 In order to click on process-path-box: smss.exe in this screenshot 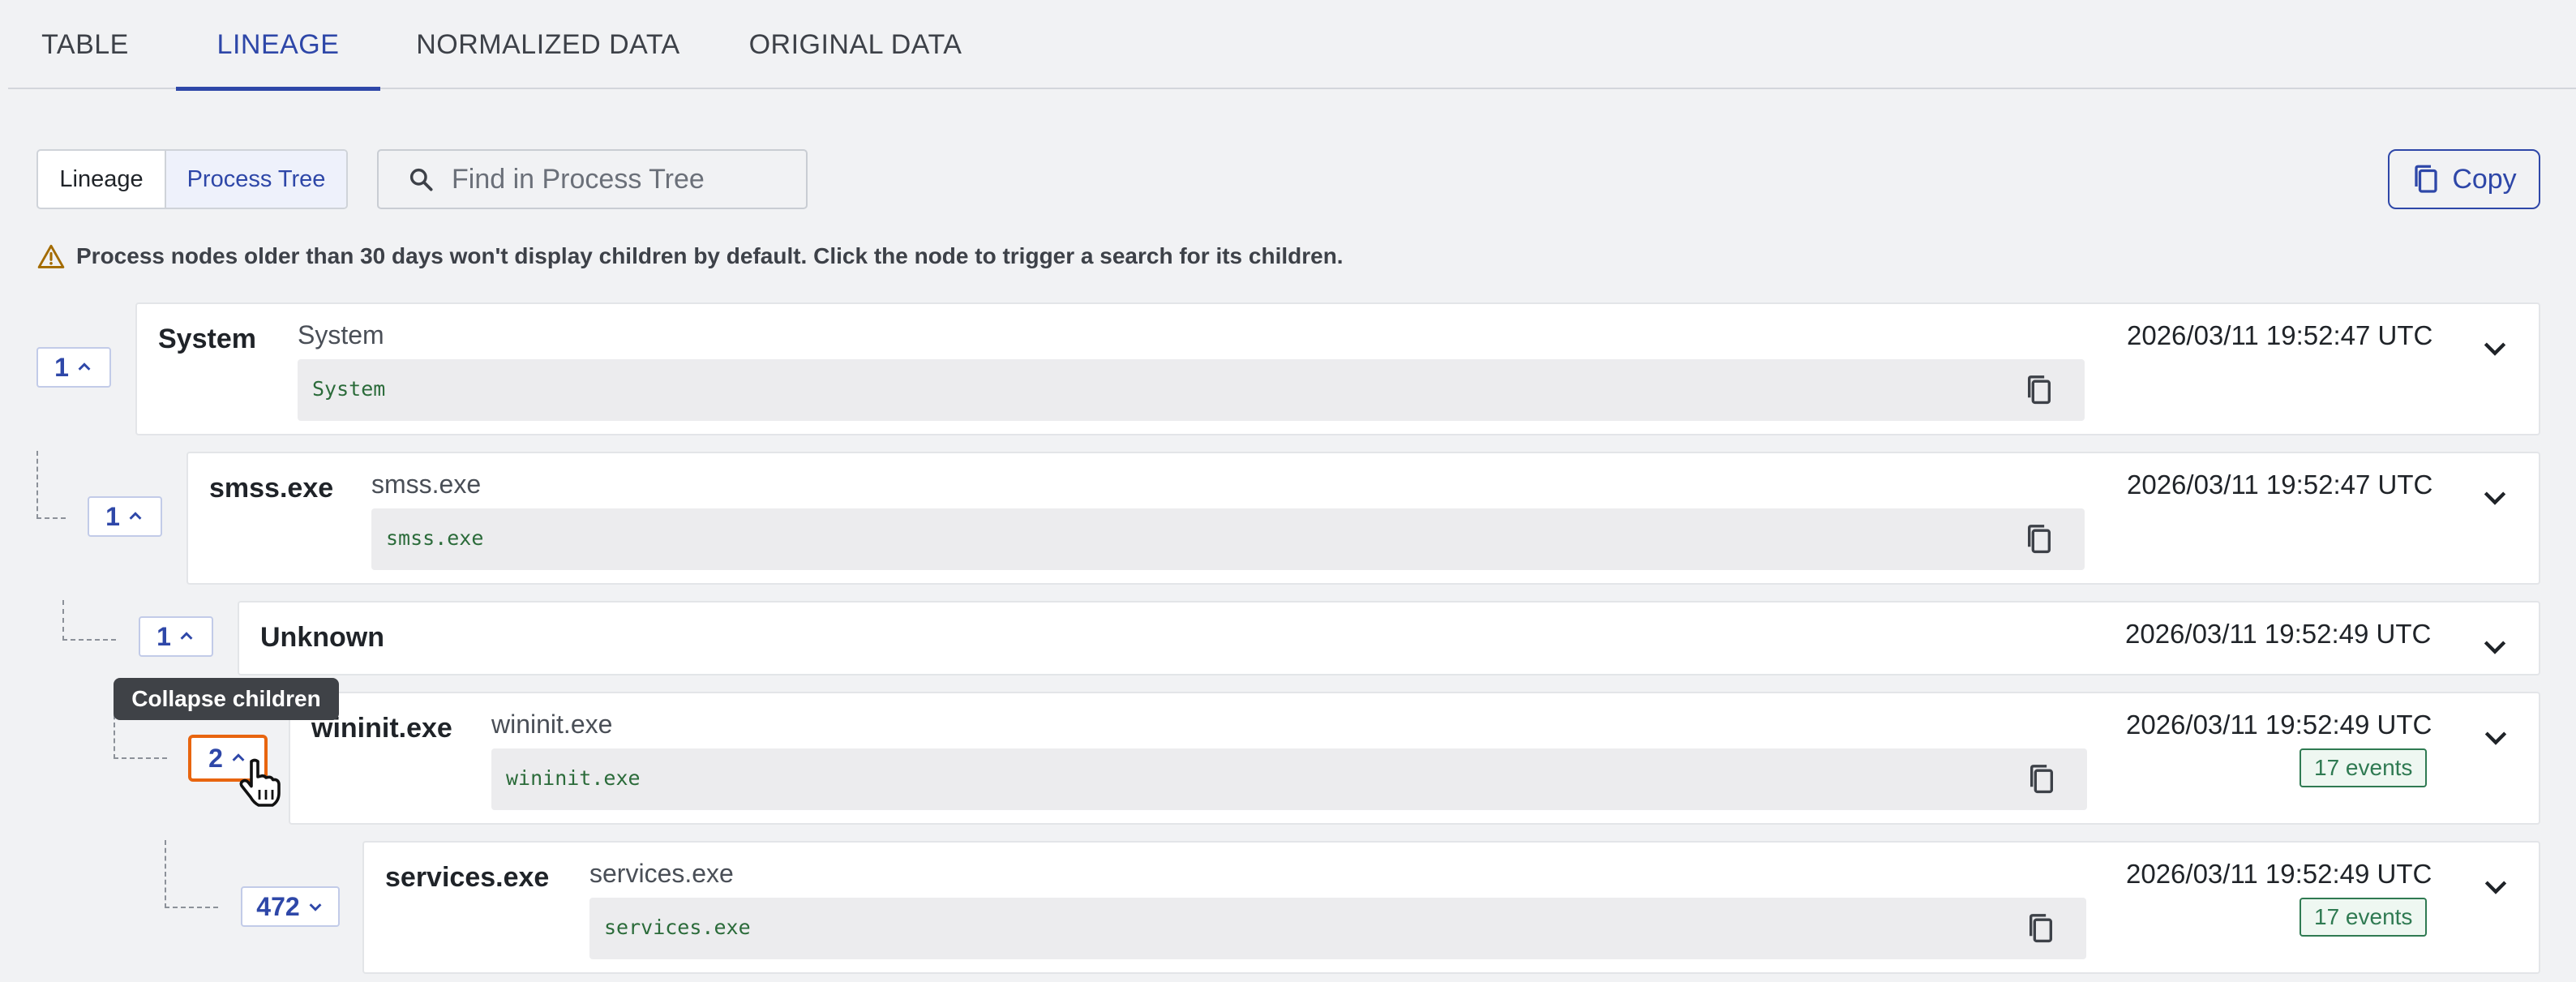, I will do `click(1228, 539)`.